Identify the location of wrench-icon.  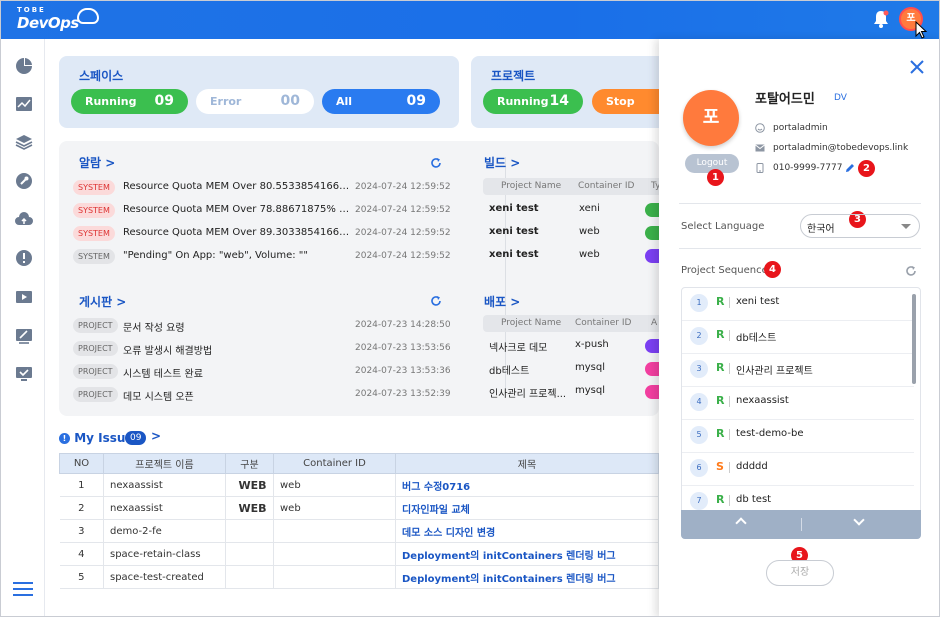
(24, 181).